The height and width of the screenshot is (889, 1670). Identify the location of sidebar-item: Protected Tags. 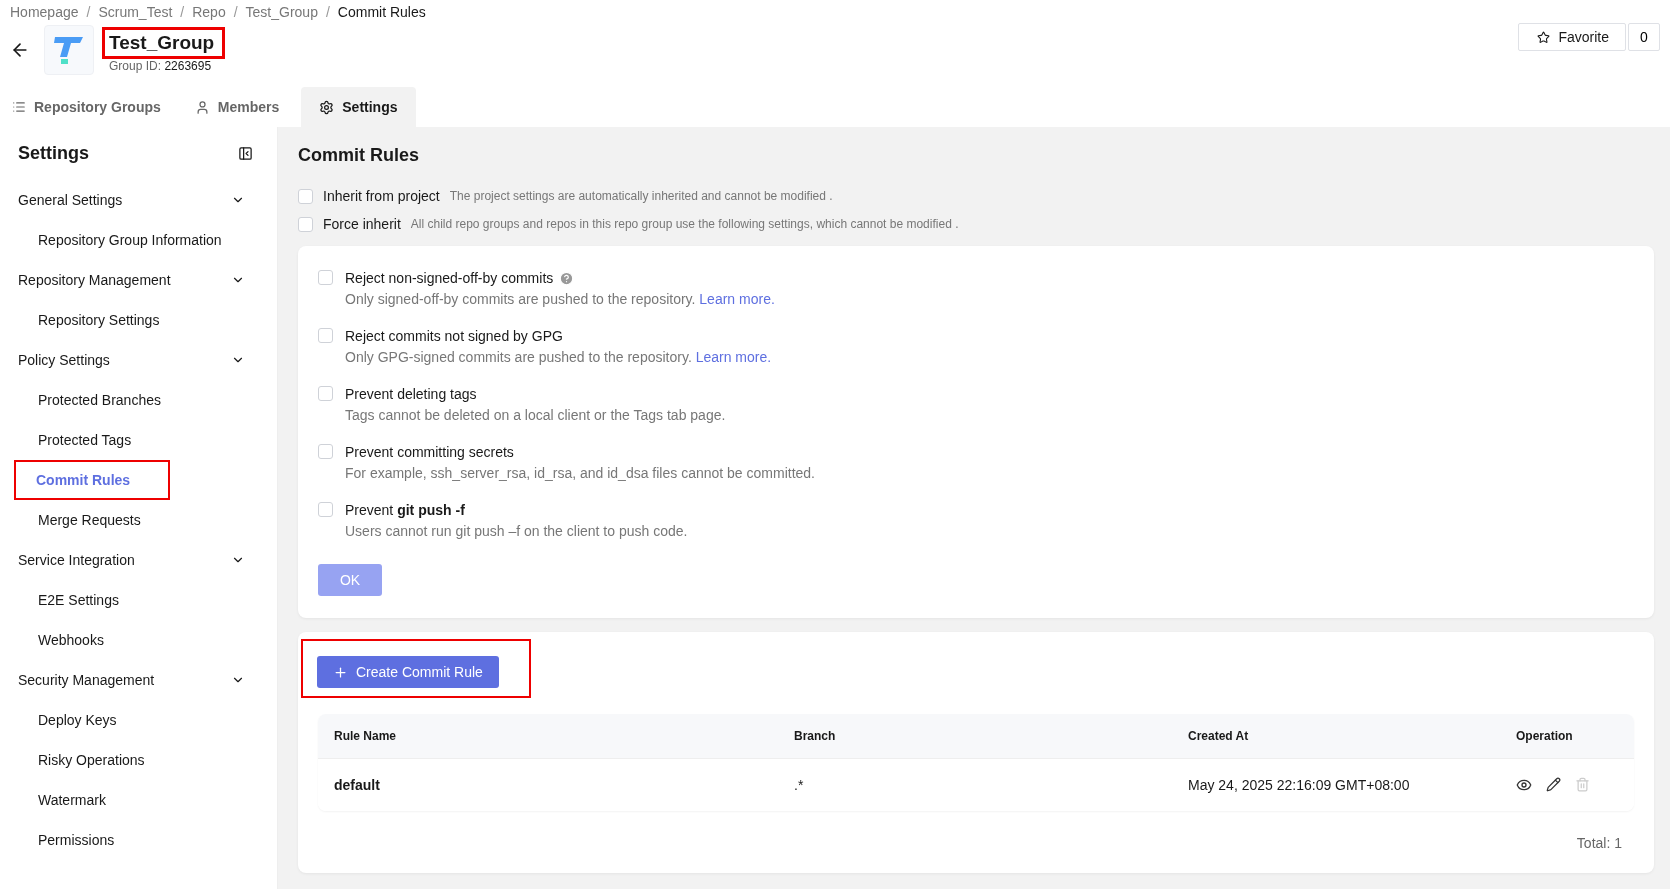
(75, 440).